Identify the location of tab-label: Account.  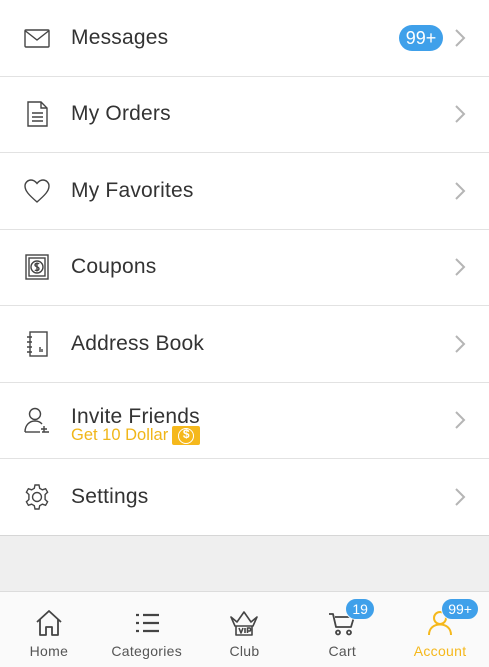
(440, 651).